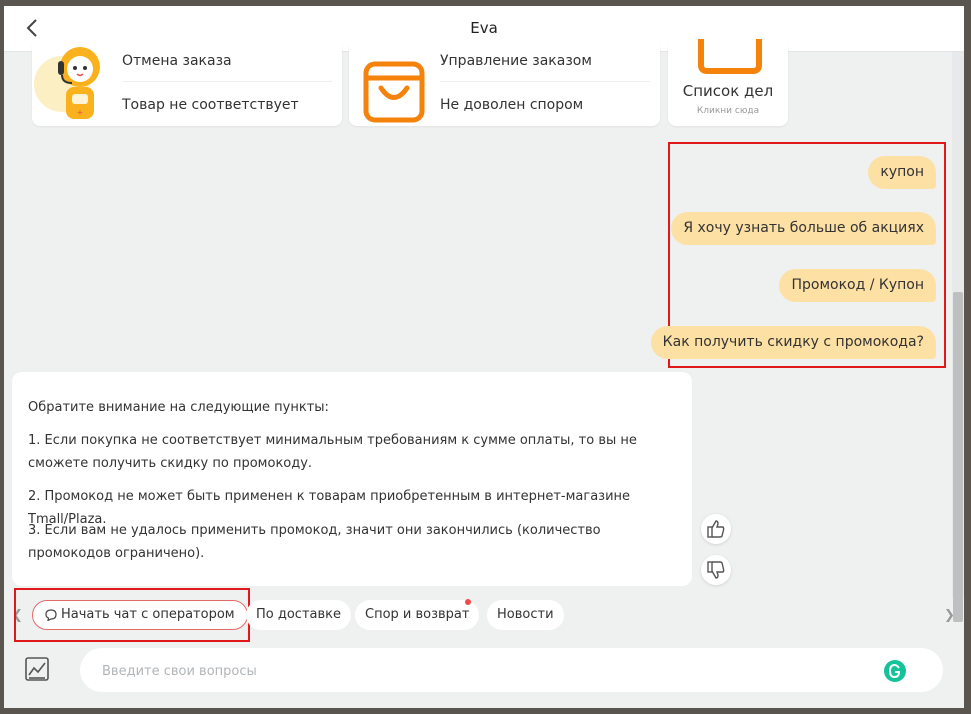  Describe the element at coordinates (958, 457) in the screenshot. I see `scrollbar-thumb` at that location.